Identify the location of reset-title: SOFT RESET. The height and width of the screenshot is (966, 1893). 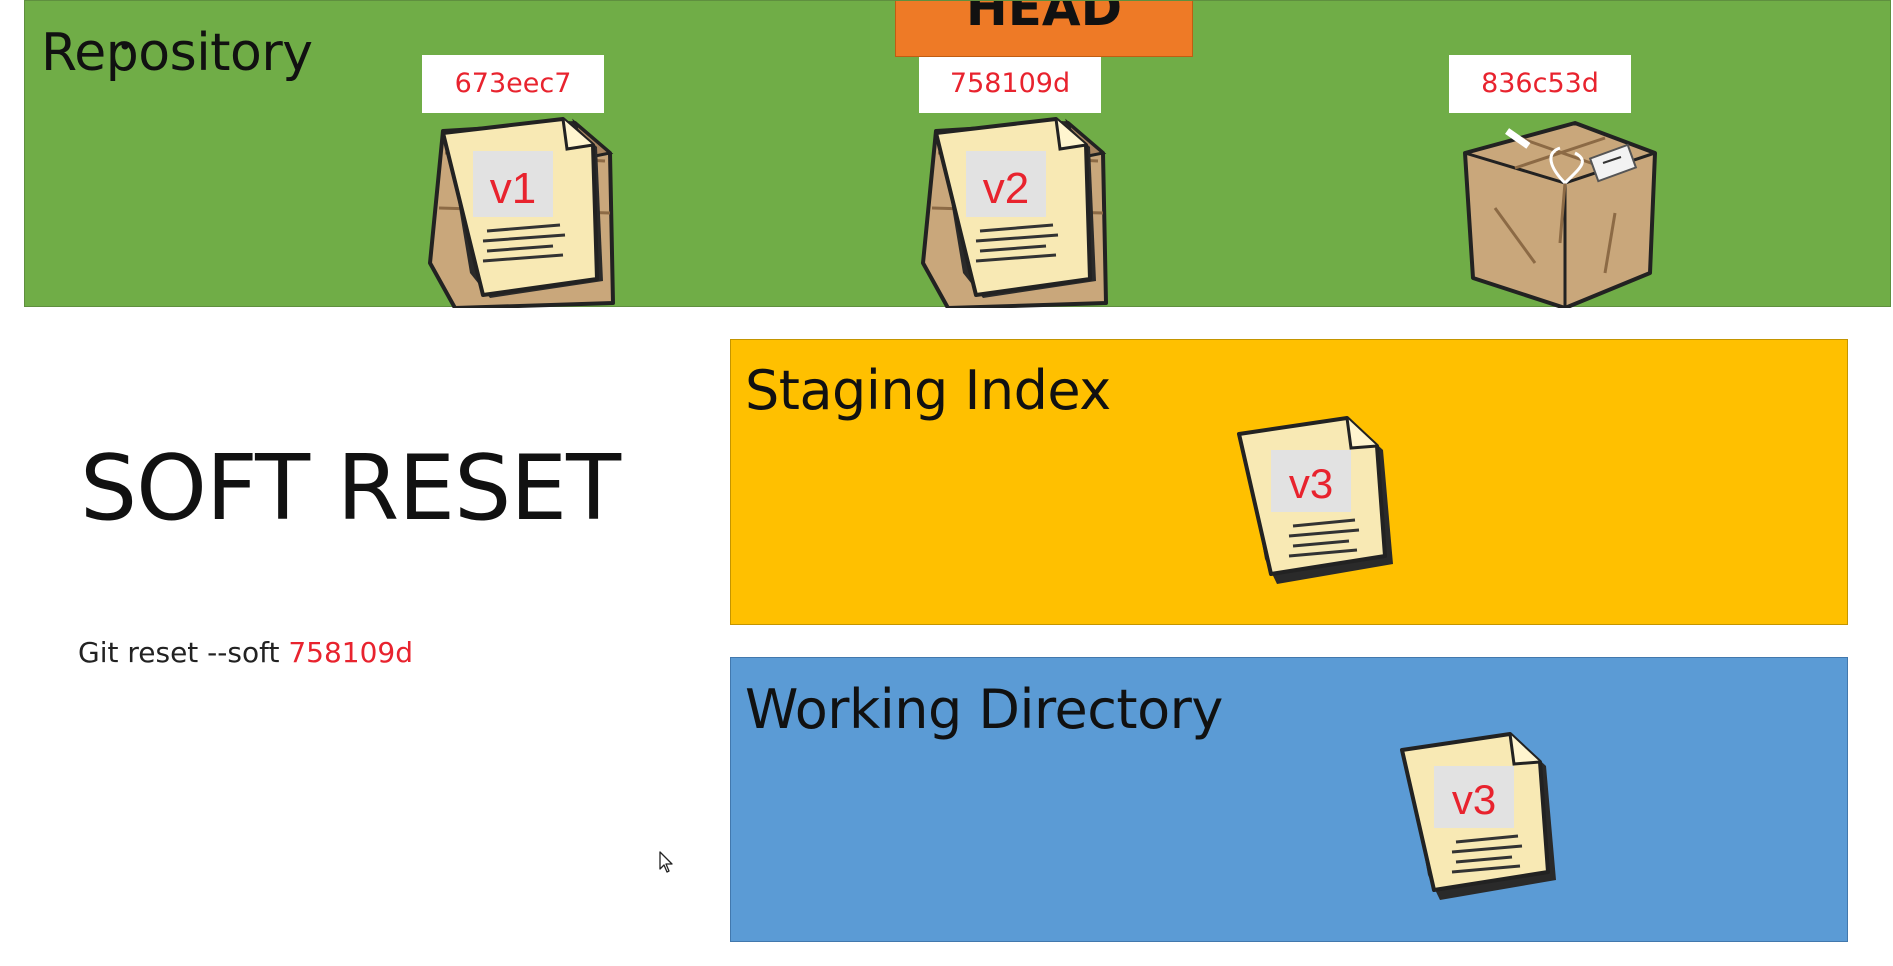
(350, 488).